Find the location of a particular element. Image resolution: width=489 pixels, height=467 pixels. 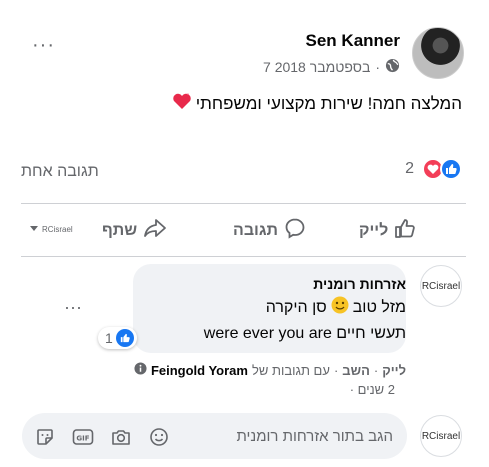

info-icon is located at coordinates (140, 370).